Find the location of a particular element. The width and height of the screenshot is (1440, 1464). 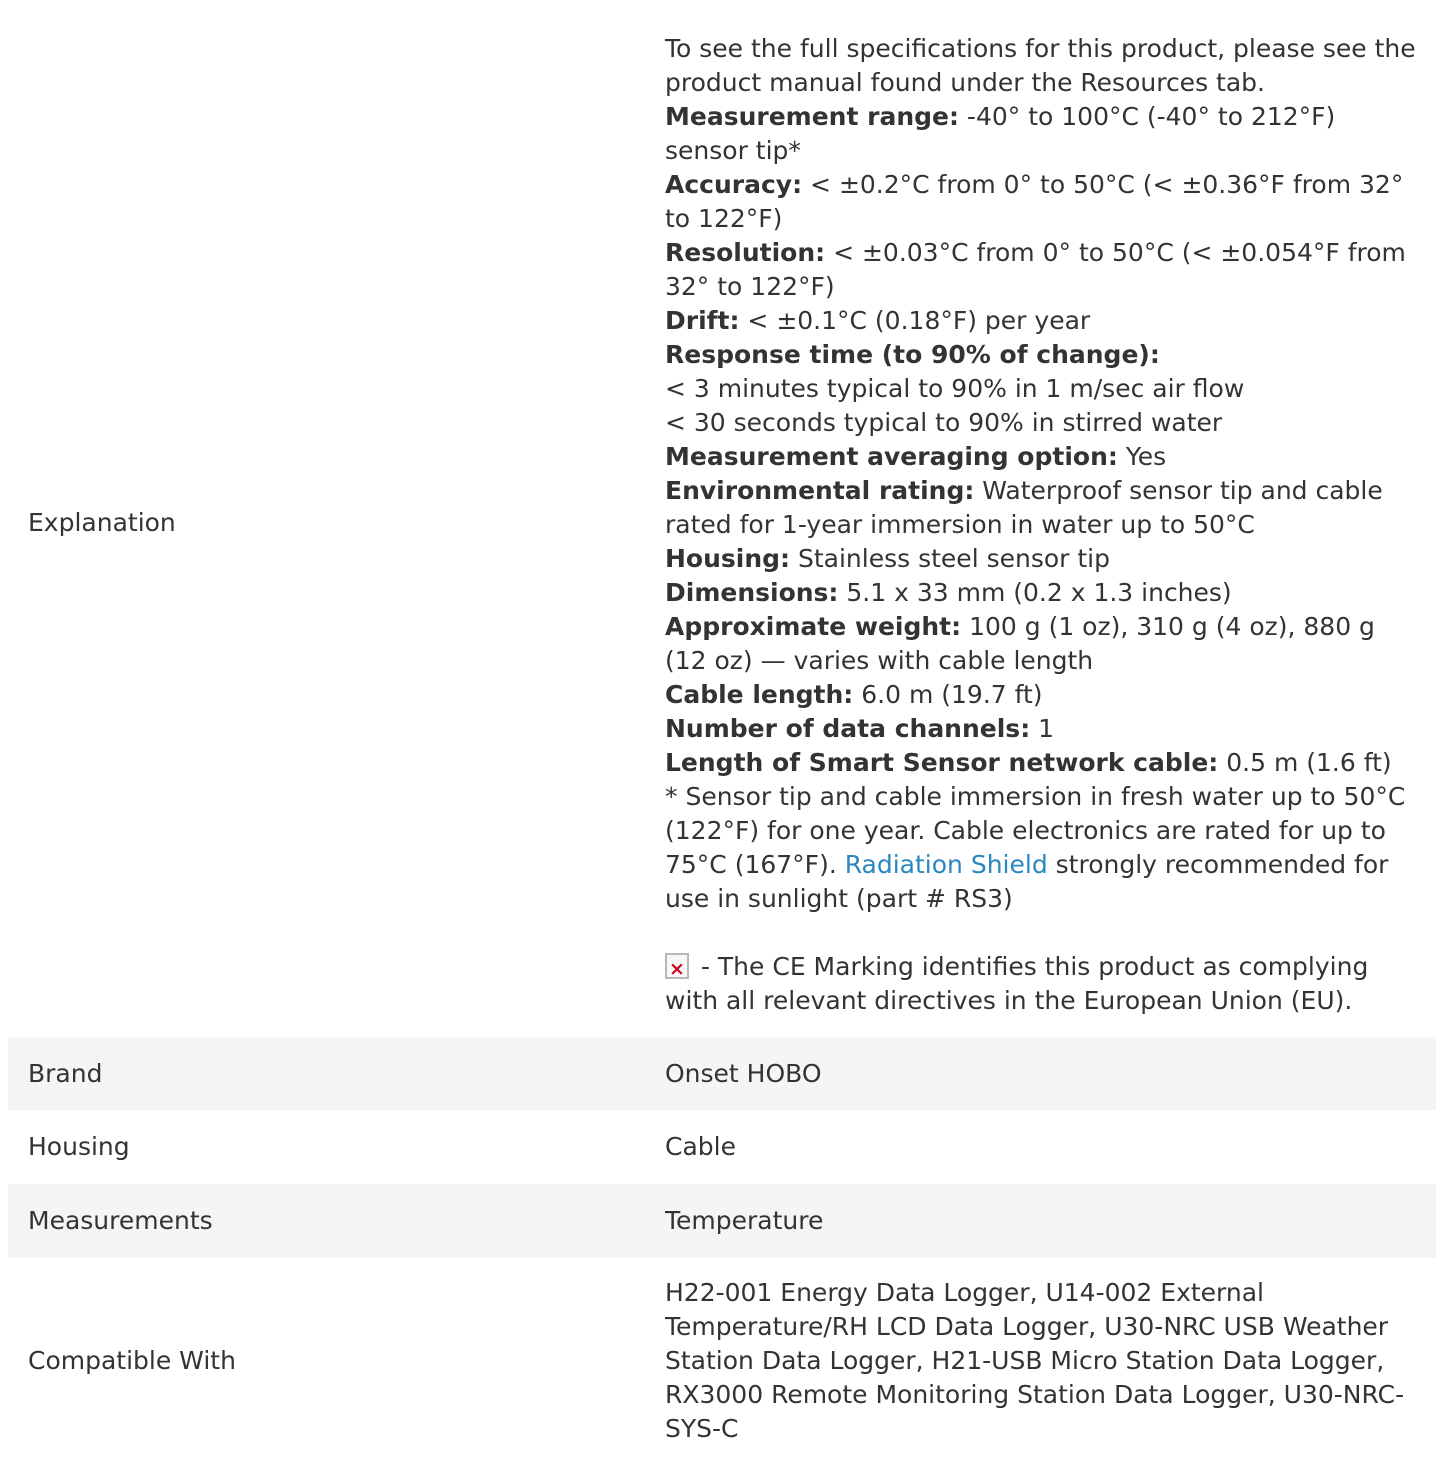

spec-housing: Housing: Stainless steel sensor tip is located at coordinates (1040, 559).